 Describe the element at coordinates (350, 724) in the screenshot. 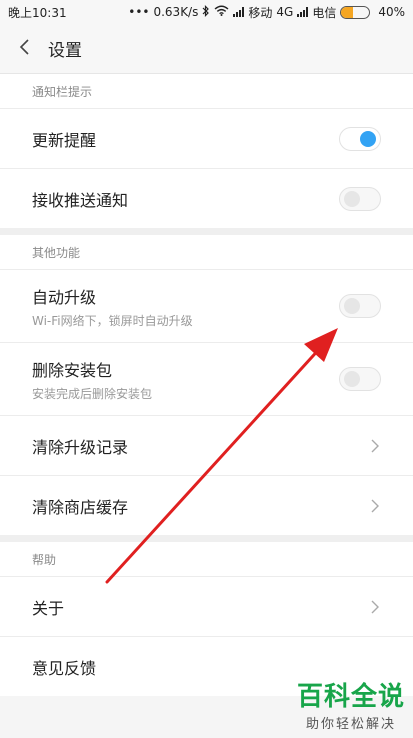

I see `watermark-subtitle: 助你轻松解决` at that location.